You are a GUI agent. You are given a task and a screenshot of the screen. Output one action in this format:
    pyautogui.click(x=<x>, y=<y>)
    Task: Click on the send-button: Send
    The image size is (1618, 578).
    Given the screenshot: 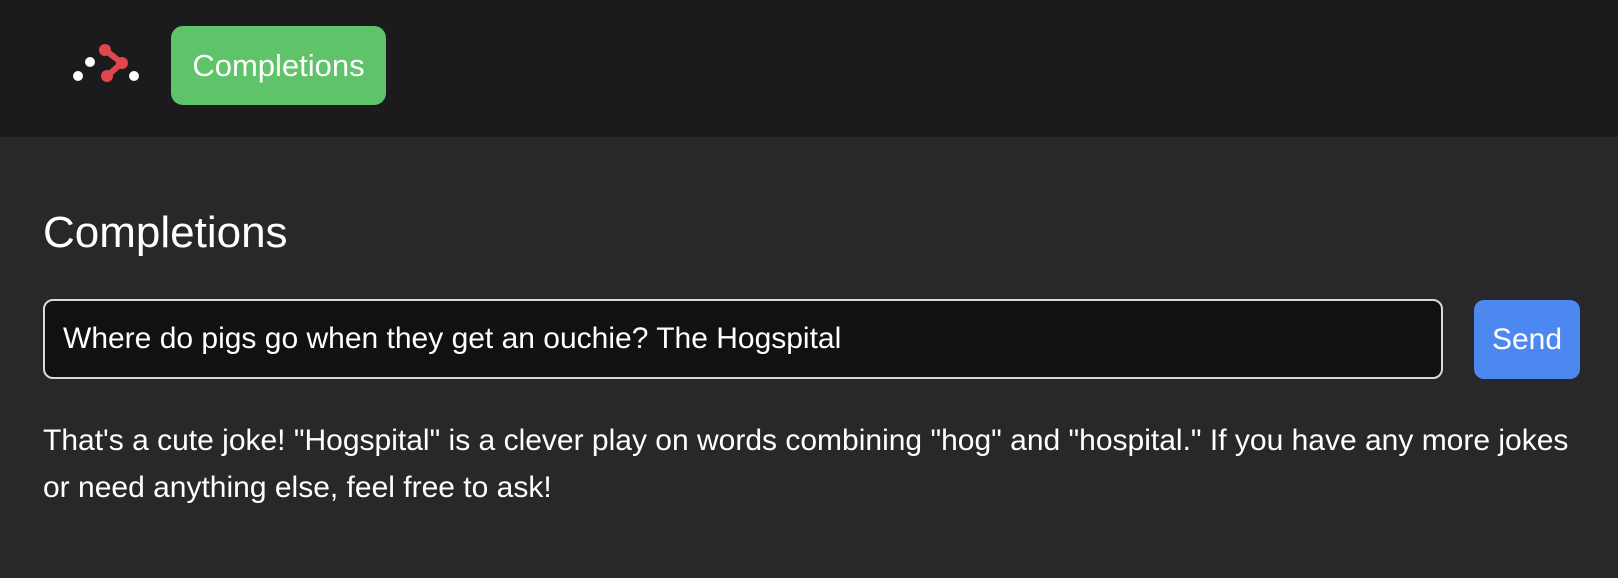 What is the action you would take?
    pyautogui.click(x=1527, y=339)
    